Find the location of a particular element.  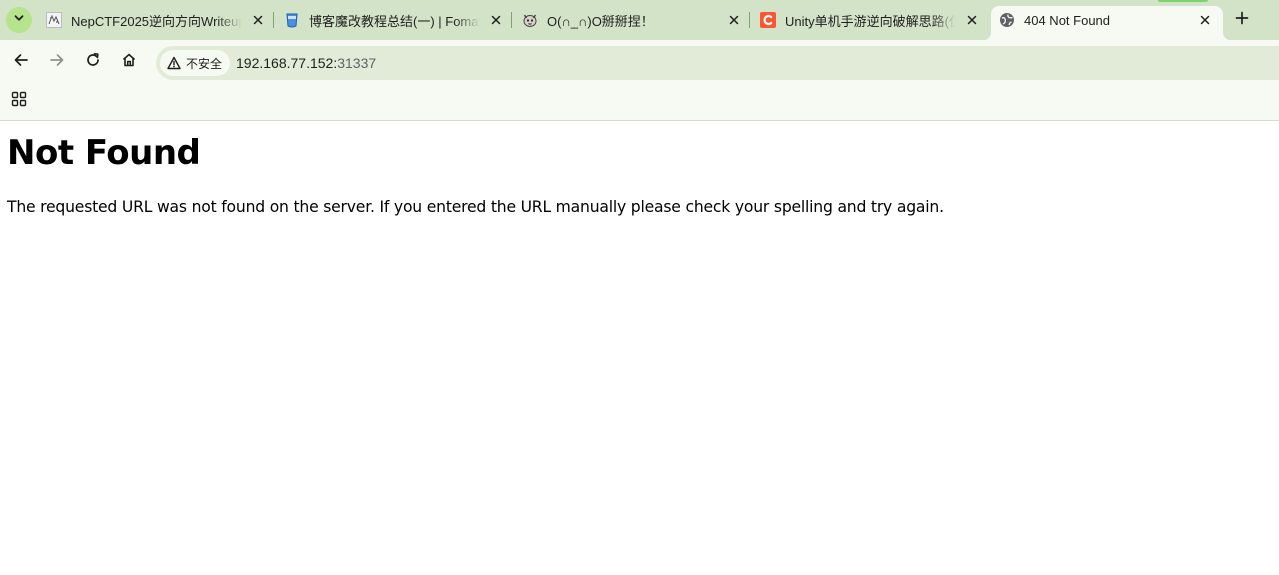

tab-bye-page: O(∩_∩)O掰掰捏！ is located at coordinates (633, 20).